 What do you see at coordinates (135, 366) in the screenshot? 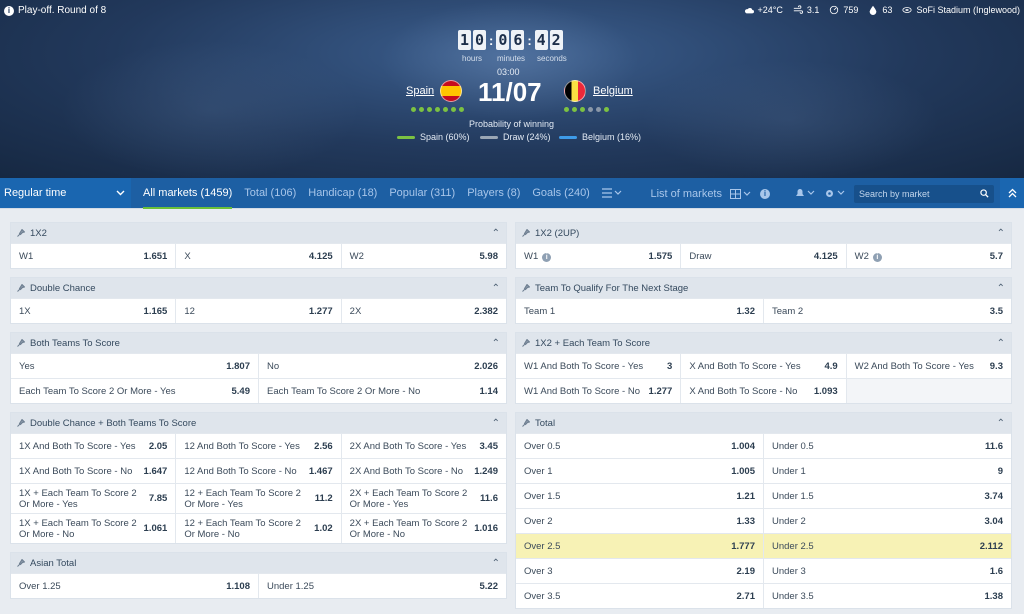
I see `odds-cell: Yes 1.807` at bounding box center [135, 366].